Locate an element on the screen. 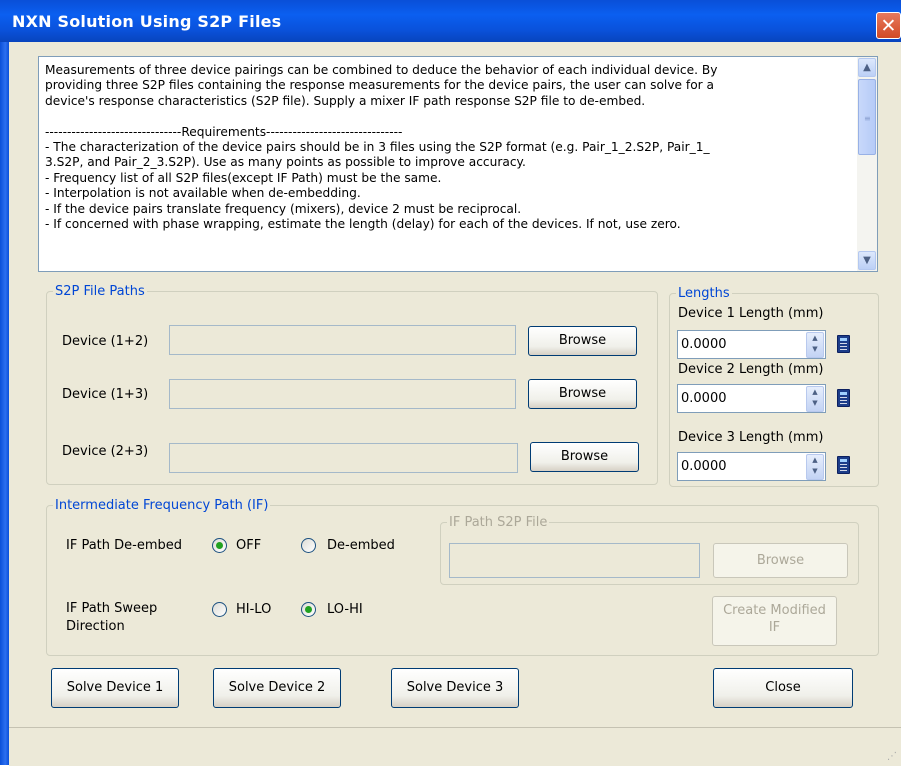 The width and height of the screenshot is (901, 766). if-deembed-label: IF Path De-embed is located at coordinates (124, 545).